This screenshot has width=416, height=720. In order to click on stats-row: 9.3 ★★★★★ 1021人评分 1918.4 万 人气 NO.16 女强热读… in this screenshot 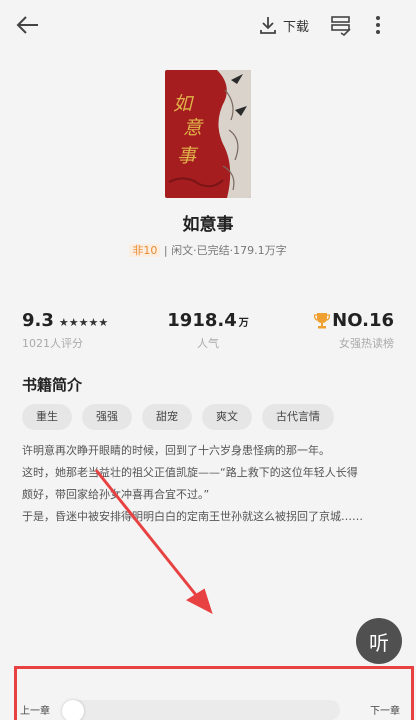, I will do `click(208, 330)`.